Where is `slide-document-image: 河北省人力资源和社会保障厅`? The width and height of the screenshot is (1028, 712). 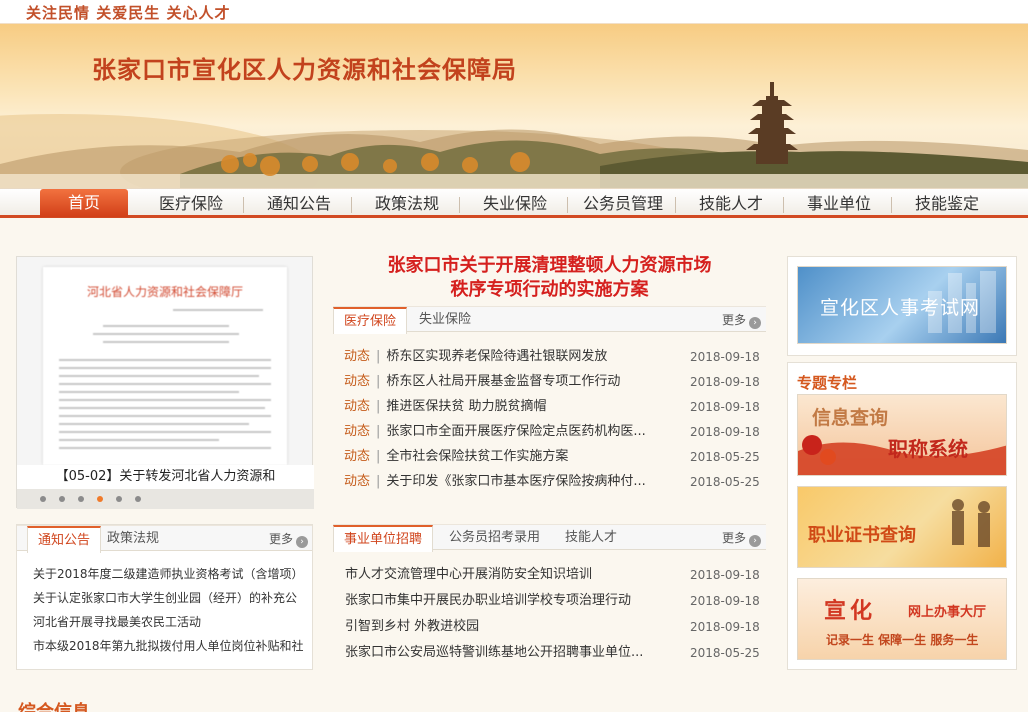 slide-document-image: 河北省人力资源和社会保障厅 is located at coordinates (165, 366).